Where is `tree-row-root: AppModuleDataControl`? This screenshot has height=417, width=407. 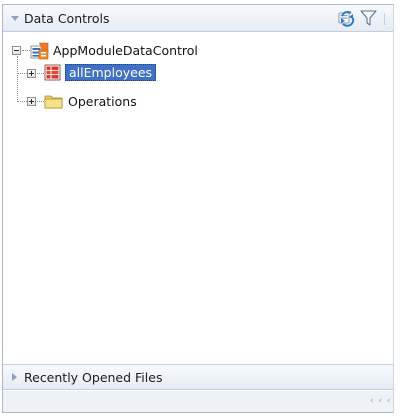 tree-row-root: AppModuleDataControl is located at coordinates (198, 51).